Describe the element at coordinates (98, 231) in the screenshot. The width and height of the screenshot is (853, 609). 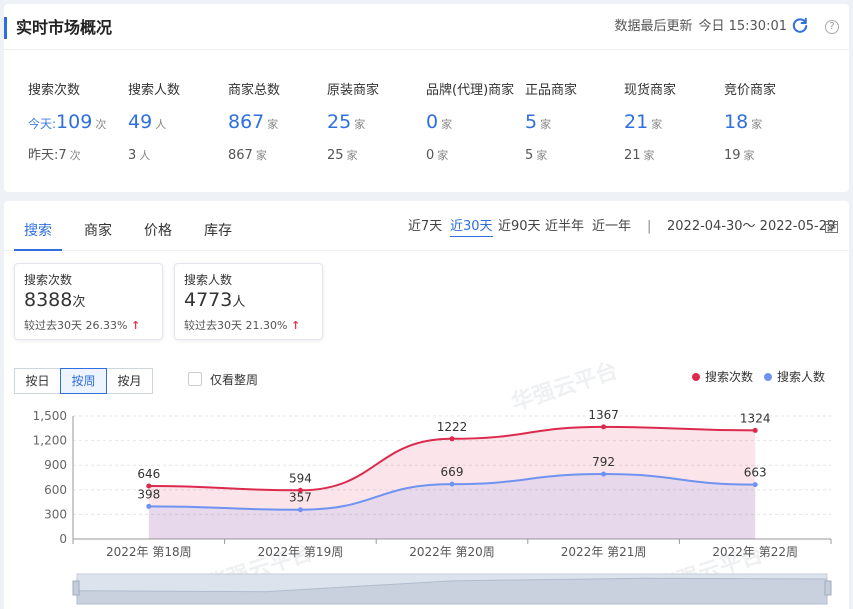
I see `tab-merchant: 商家` at that location.